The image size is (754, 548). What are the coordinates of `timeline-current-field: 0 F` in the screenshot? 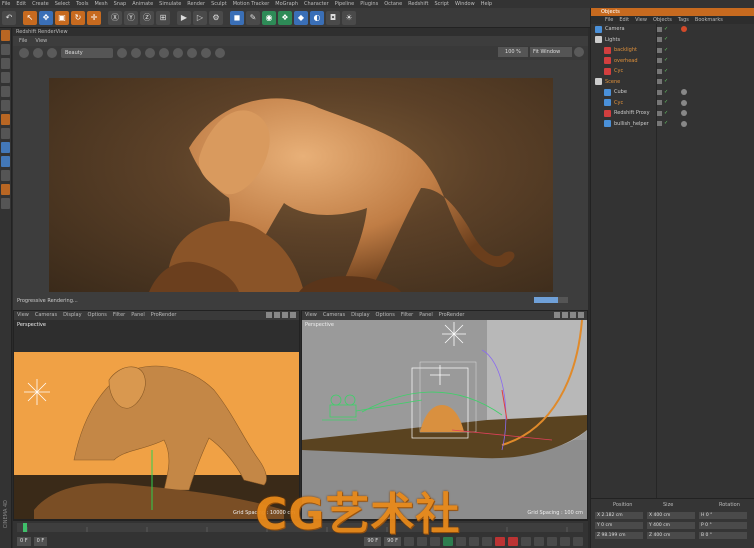 It's located at (40, 541).